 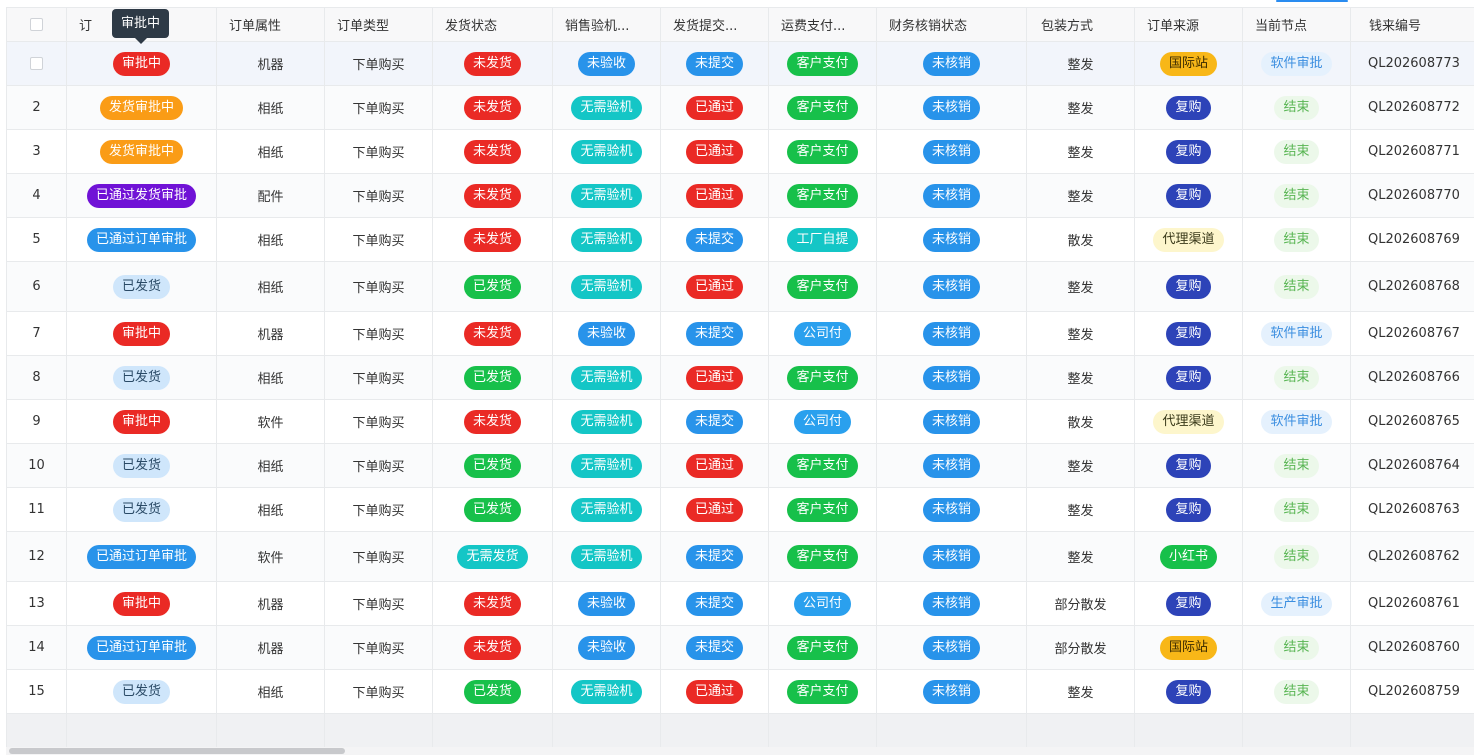 I want to click on header-order-type: 订单类型, so click(x=379, y=25).